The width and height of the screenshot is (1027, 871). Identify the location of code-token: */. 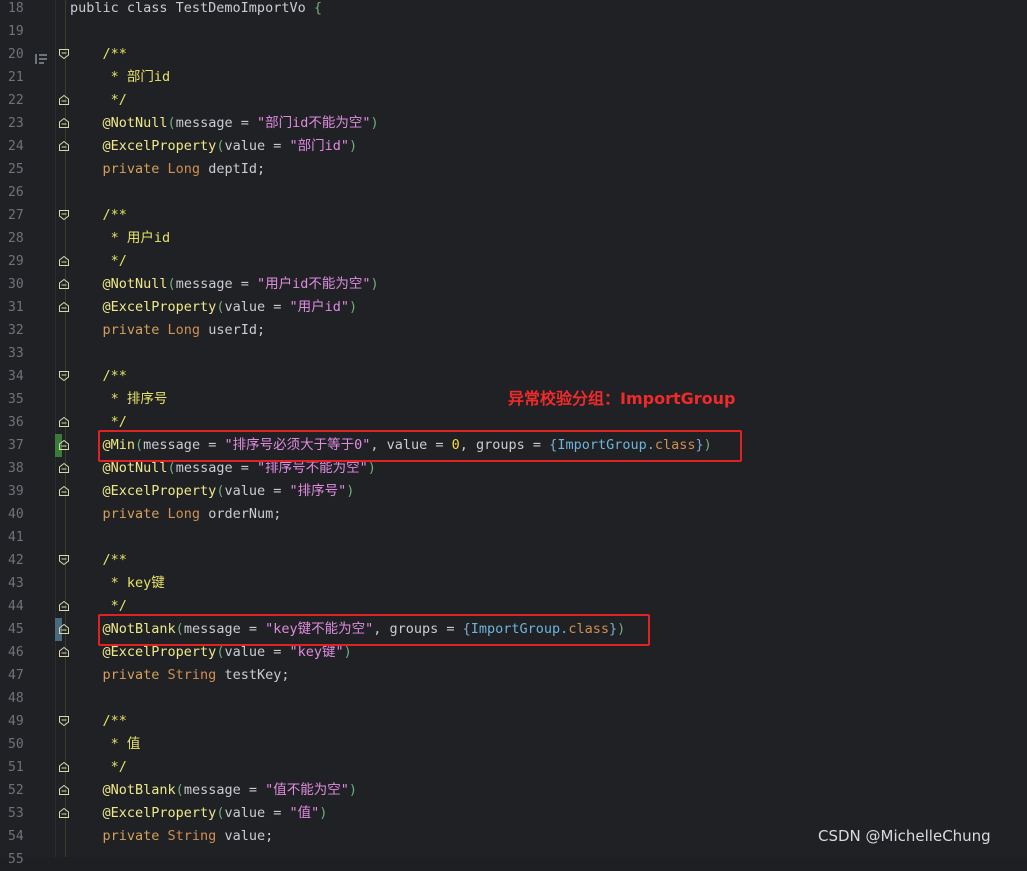
(98, 261).